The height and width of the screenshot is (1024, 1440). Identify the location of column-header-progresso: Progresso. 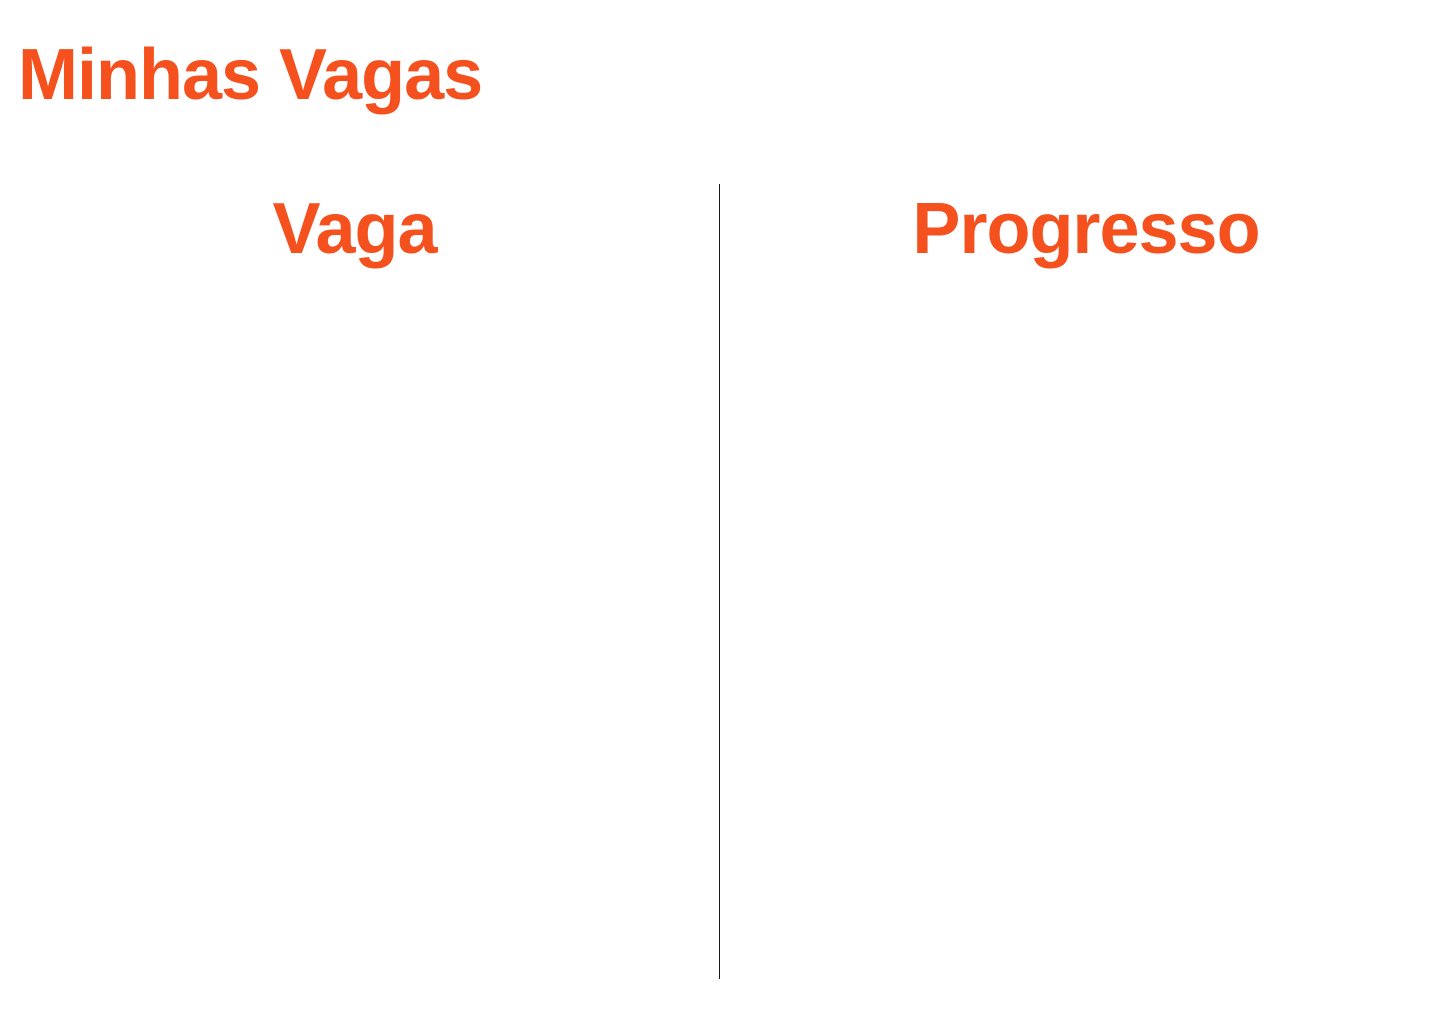
(1086, 229).